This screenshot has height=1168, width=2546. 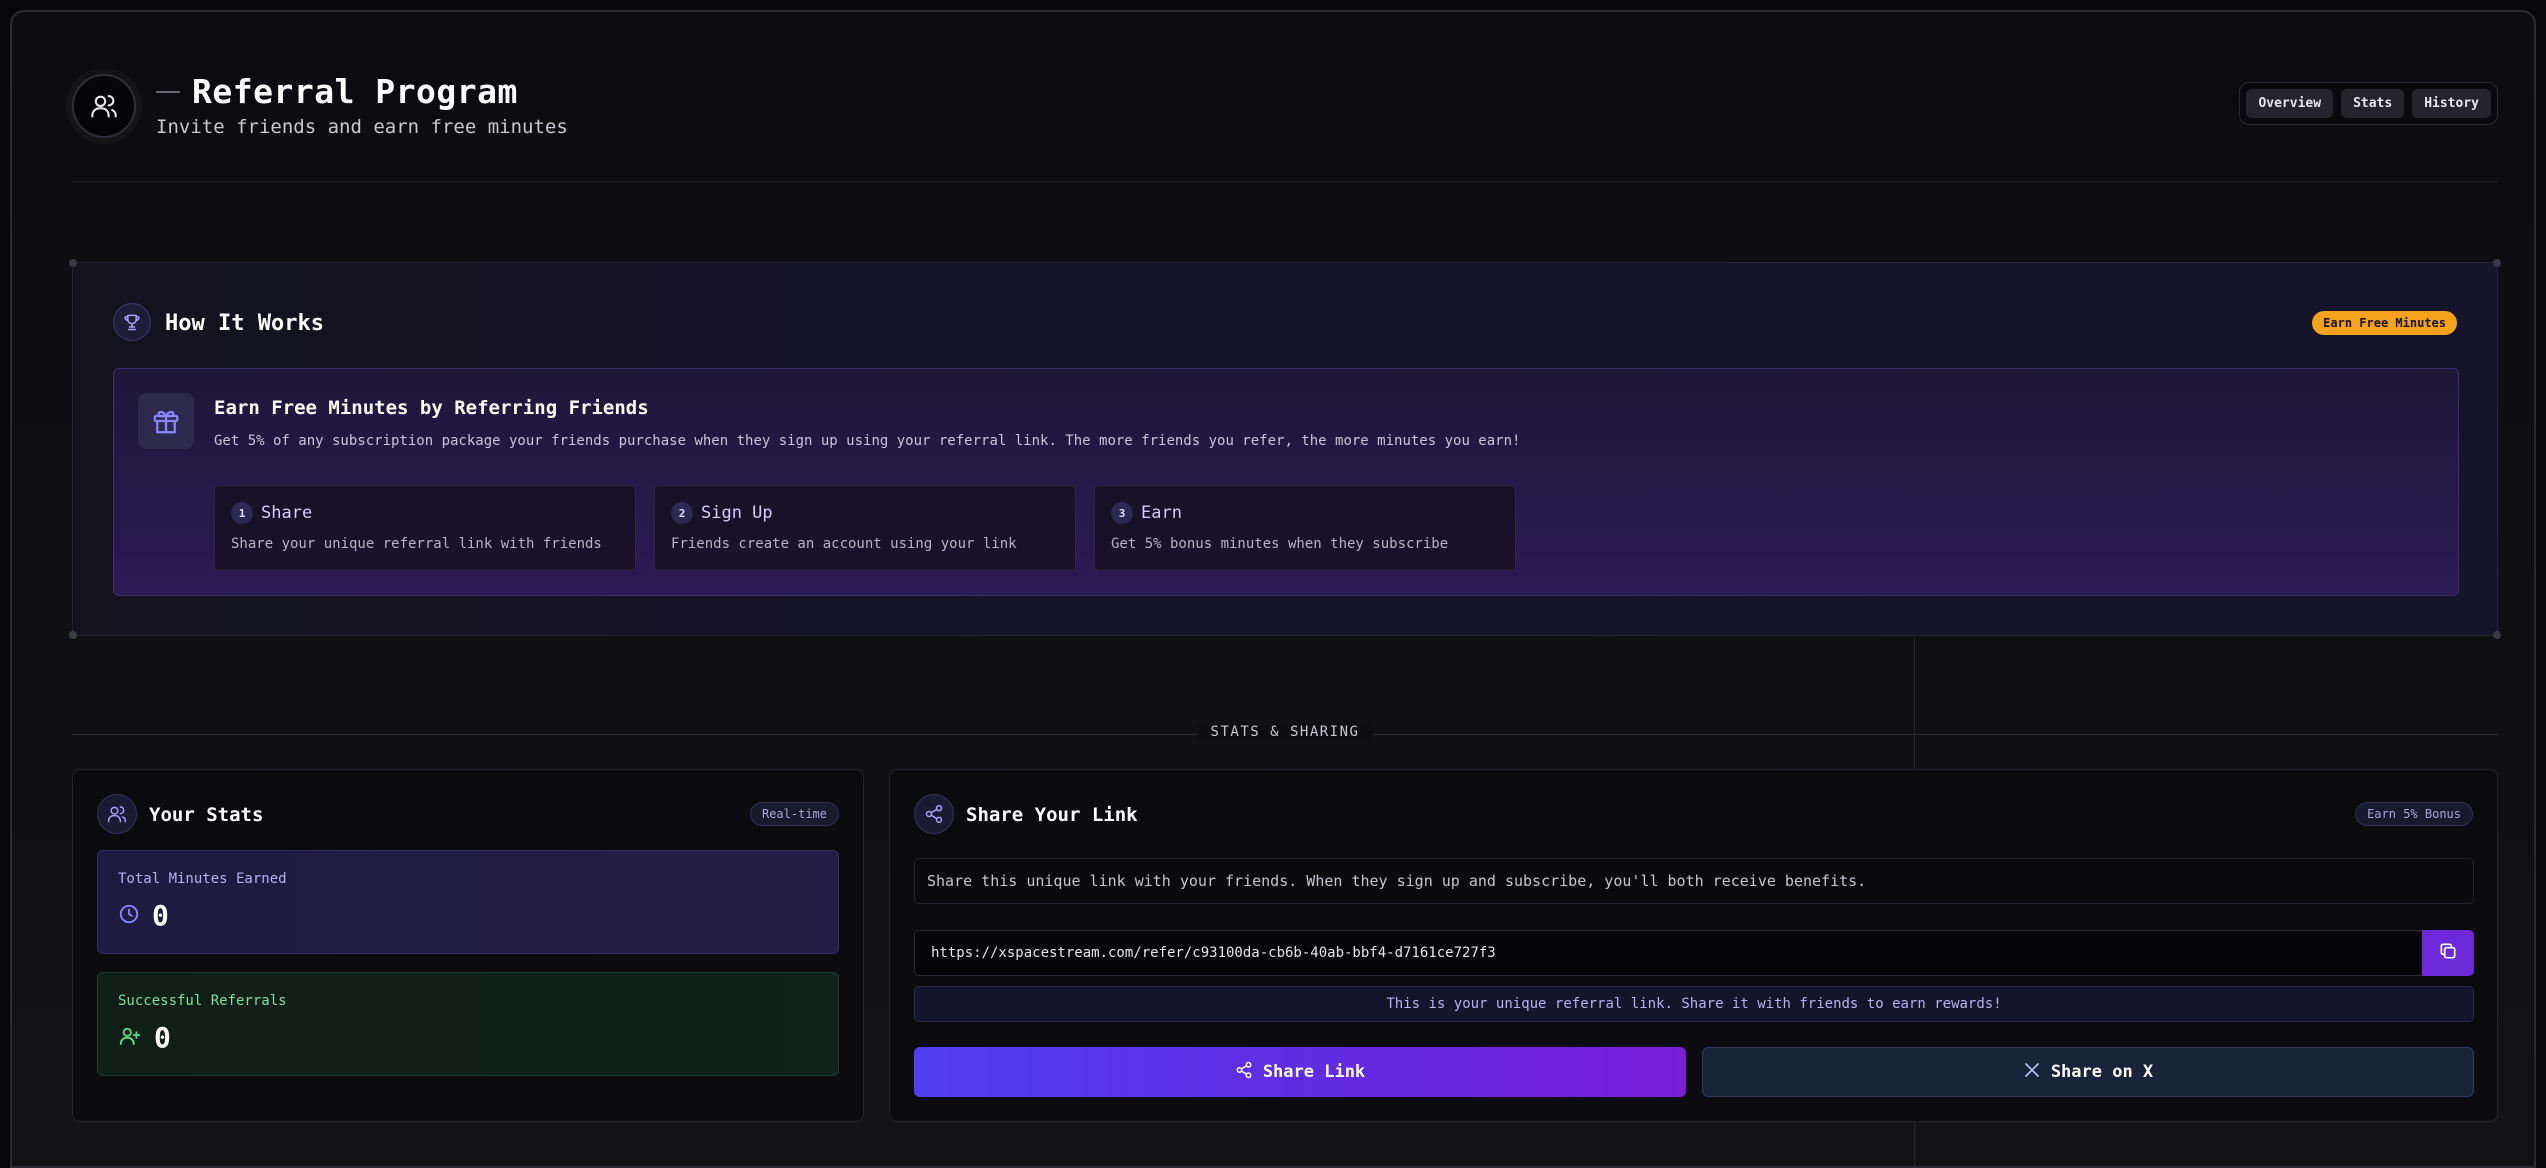 I want to click on tab-overview: Overview, so click(x=2290, y=103).